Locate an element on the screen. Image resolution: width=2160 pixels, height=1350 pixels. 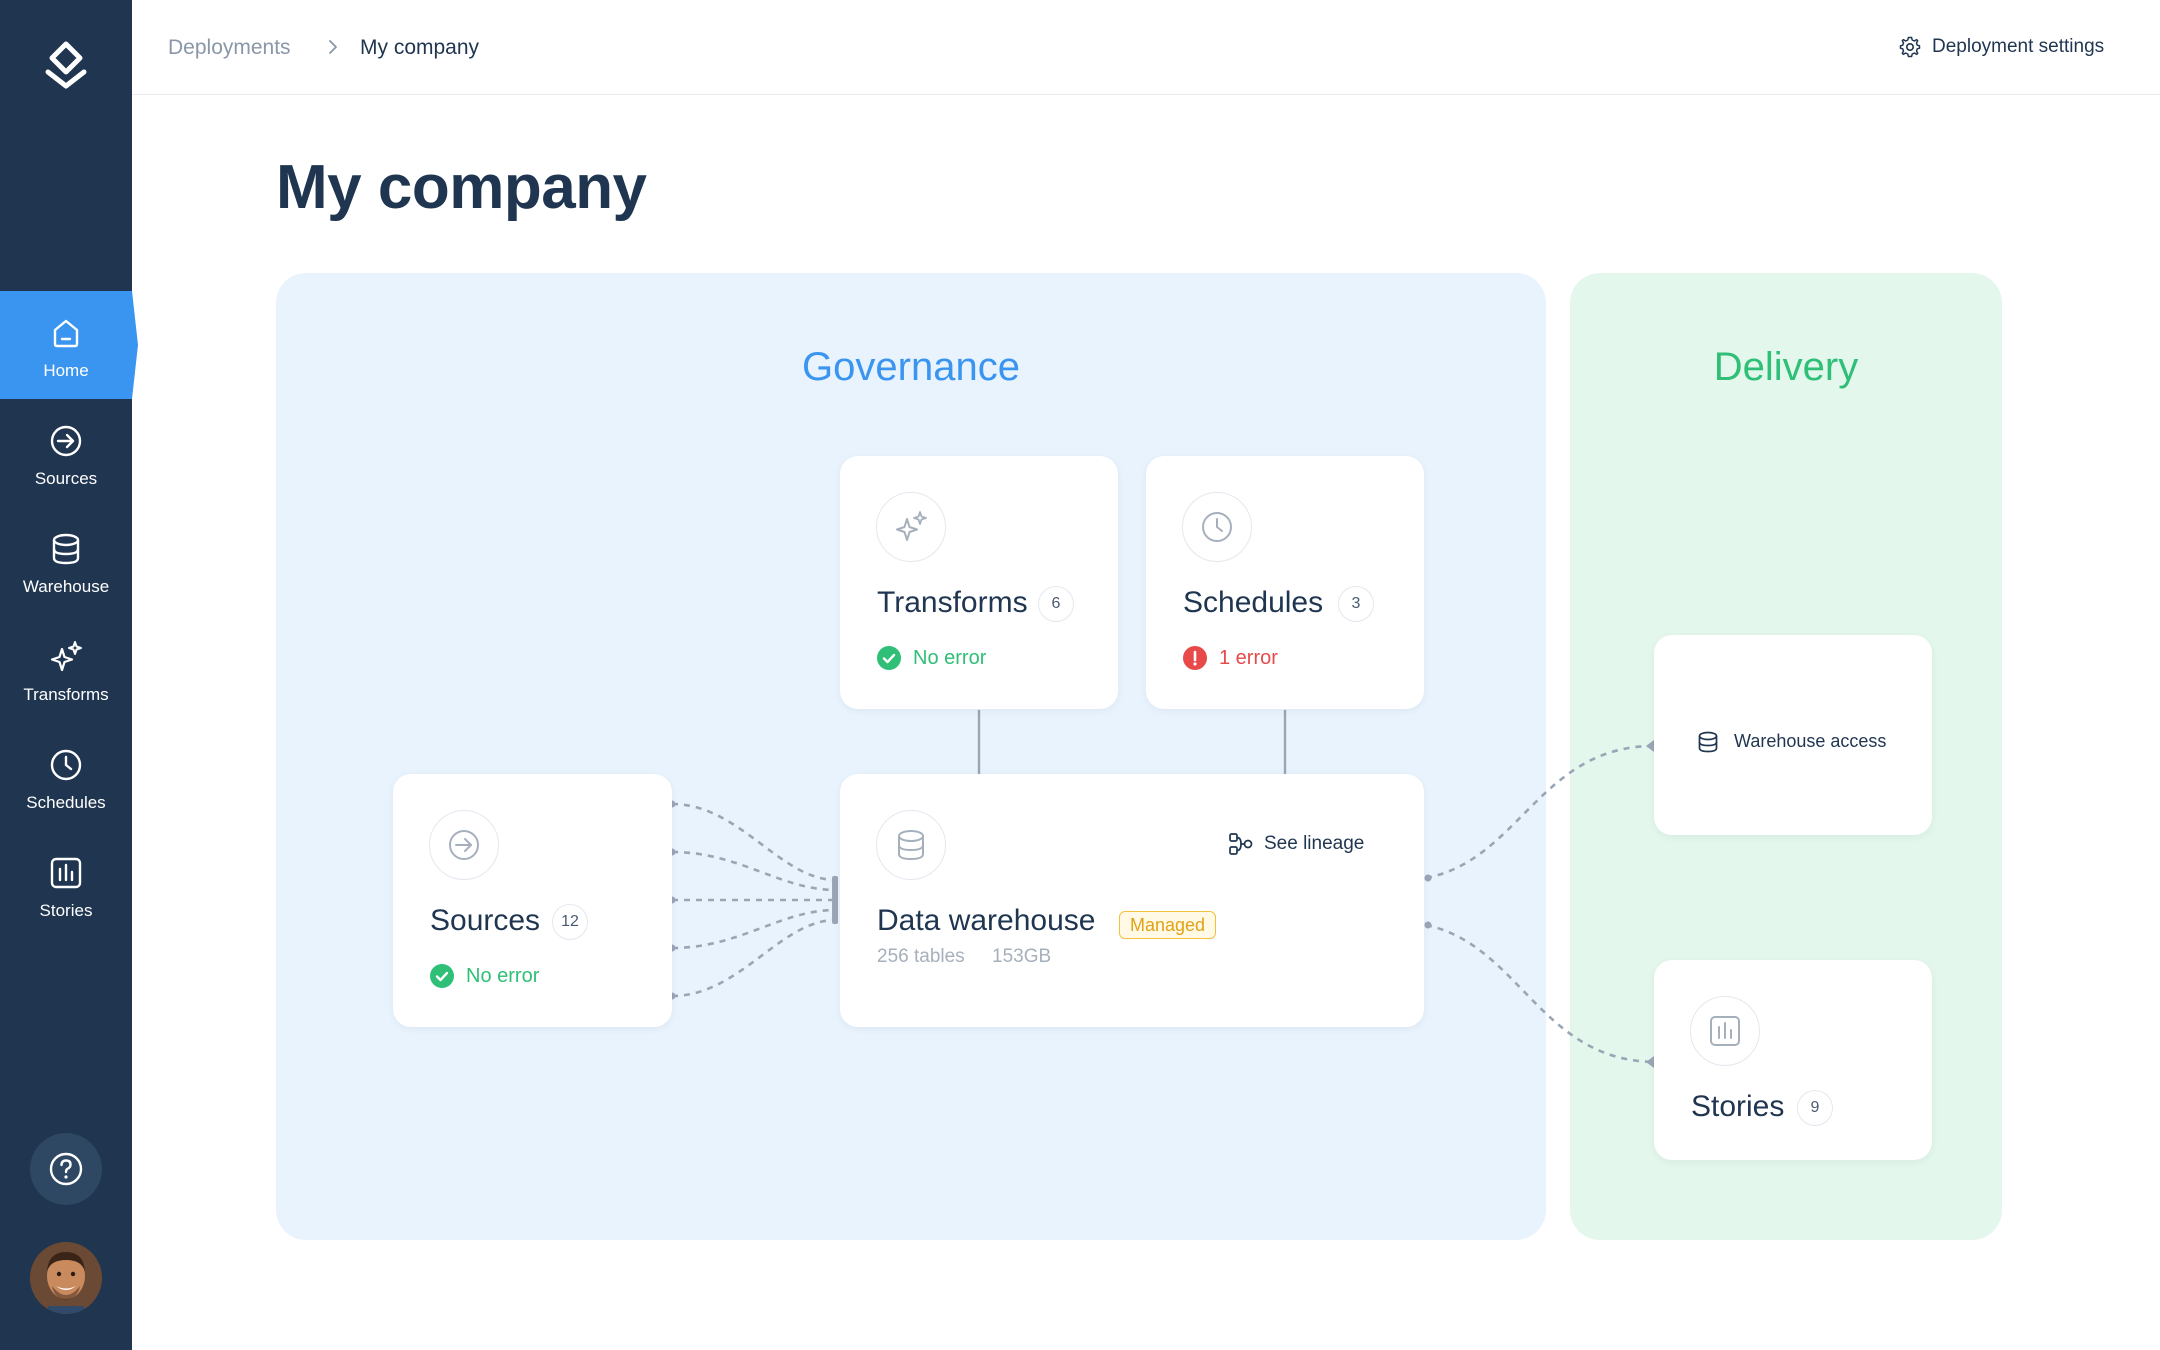
schedules-status: 1 error is located at coordinates (1263, 659).